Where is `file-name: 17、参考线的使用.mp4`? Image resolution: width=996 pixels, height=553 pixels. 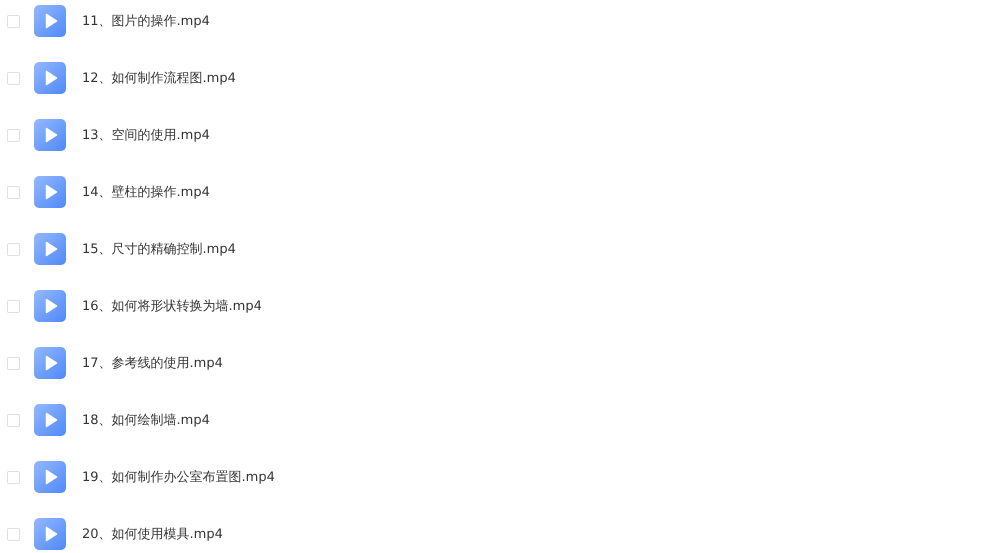
file-name: 17、参考线的使用.mp4 is located at coordinates (152, 363).